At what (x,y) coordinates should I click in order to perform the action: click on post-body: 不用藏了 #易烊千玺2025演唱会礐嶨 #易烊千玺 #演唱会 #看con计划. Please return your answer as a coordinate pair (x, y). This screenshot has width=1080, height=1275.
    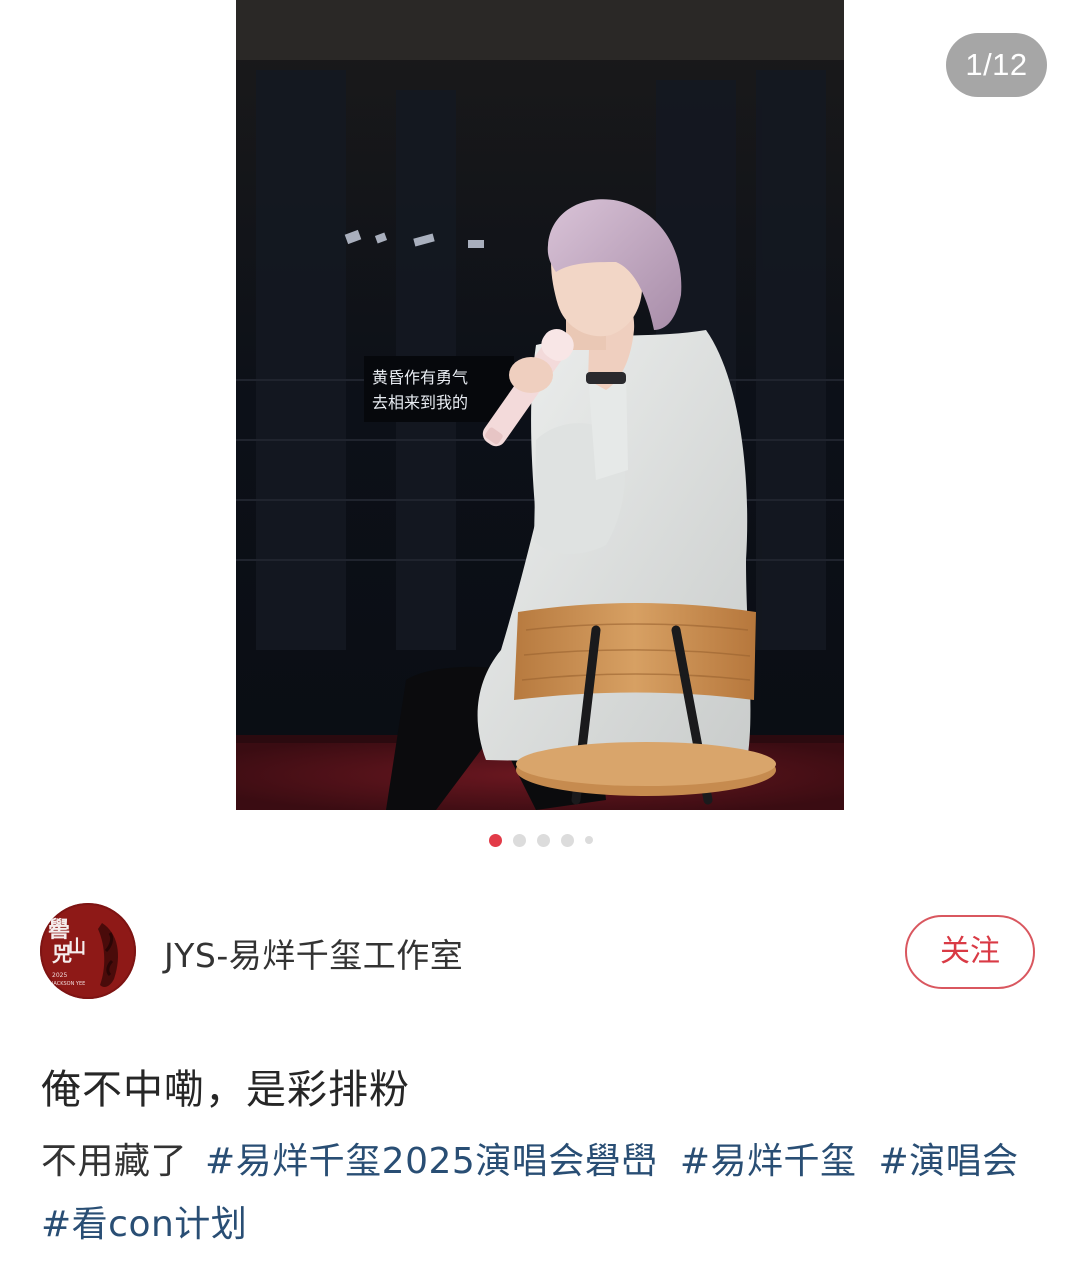
    Looking at the image, I should click on (541, 1193).